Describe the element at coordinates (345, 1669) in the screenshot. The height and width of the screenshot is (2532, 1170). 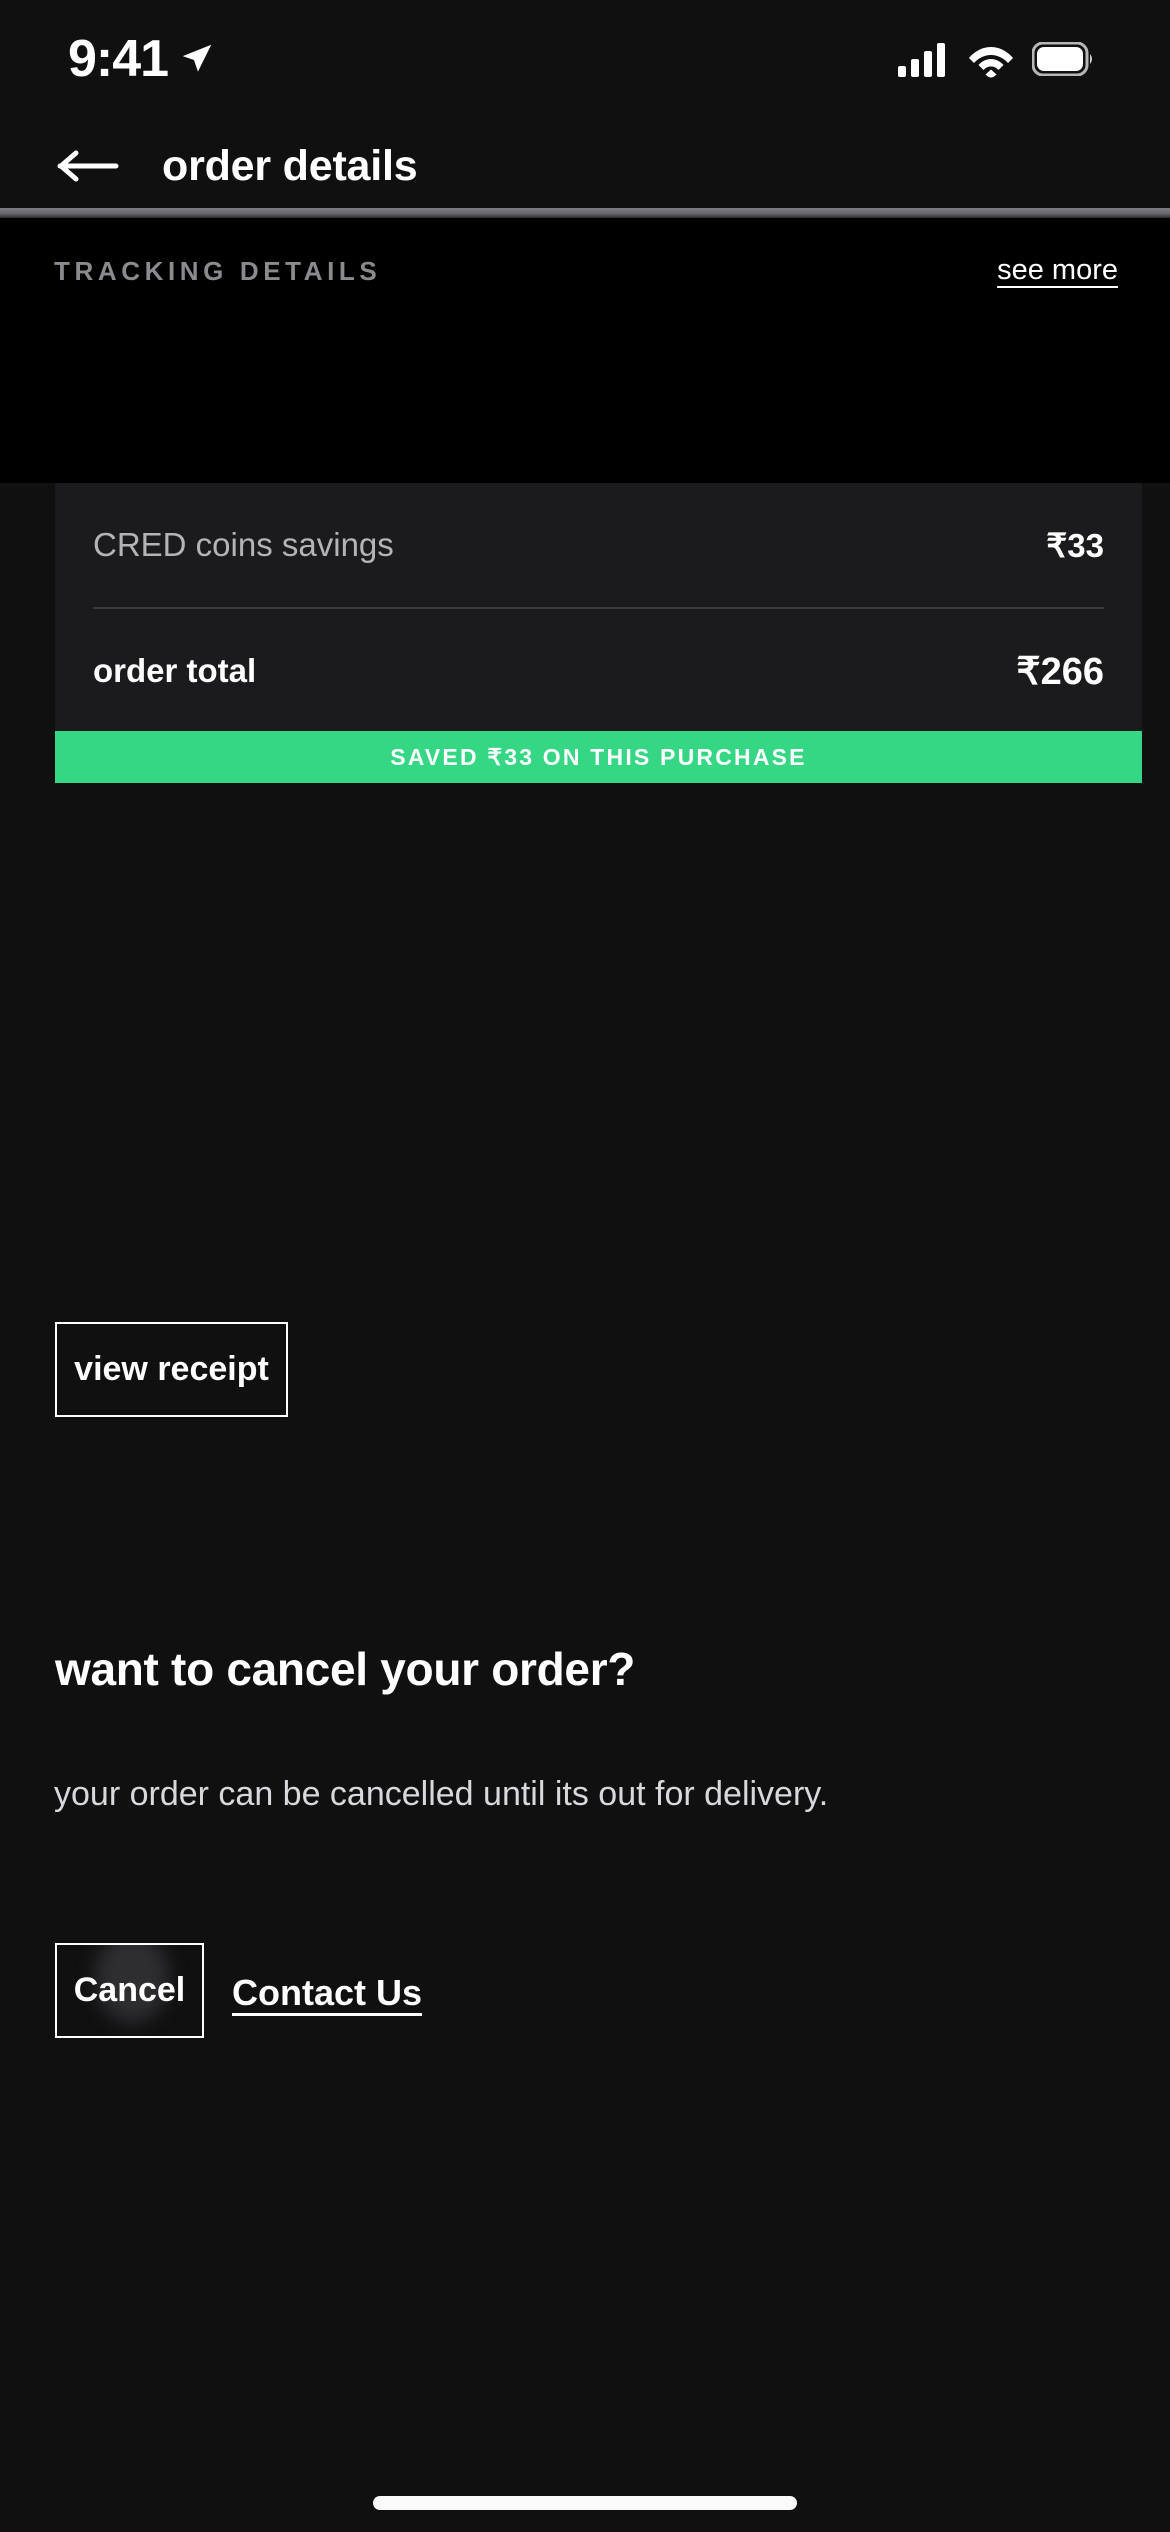
I see `cancel-section-title: want to cancel your order?` at that location.